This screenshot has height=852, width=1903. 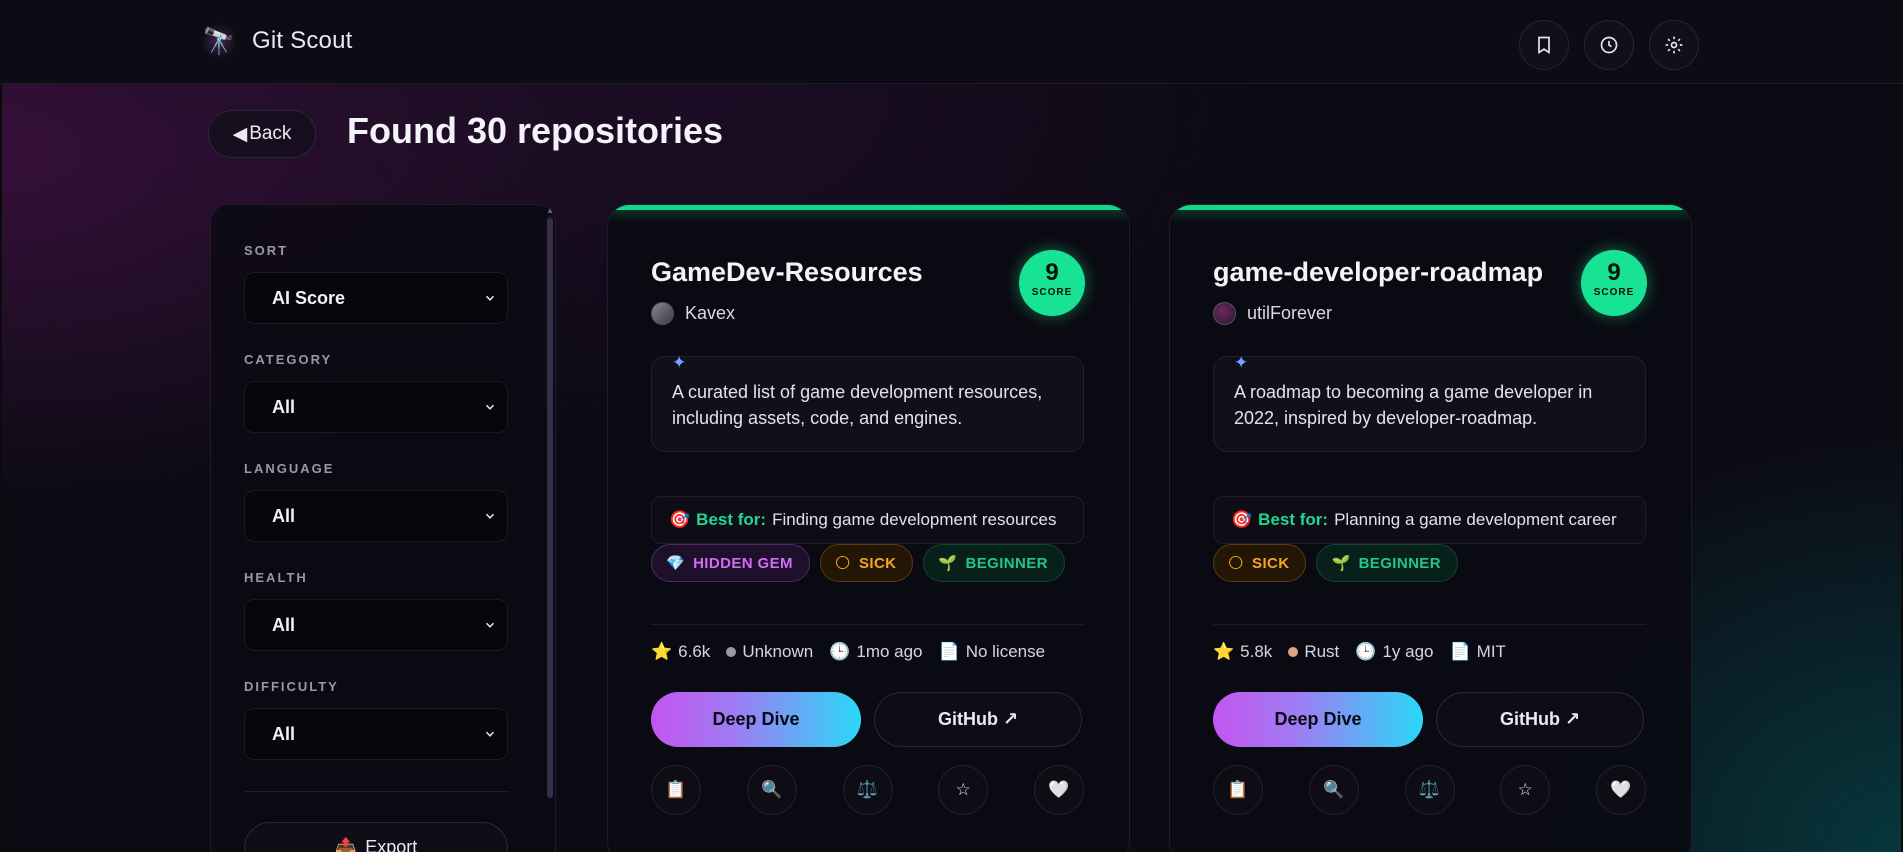 What do you see at coordinates (889, 651) in the screenshot?
I see `updated-text: 1mo ago` at bounding box center [889, 651].